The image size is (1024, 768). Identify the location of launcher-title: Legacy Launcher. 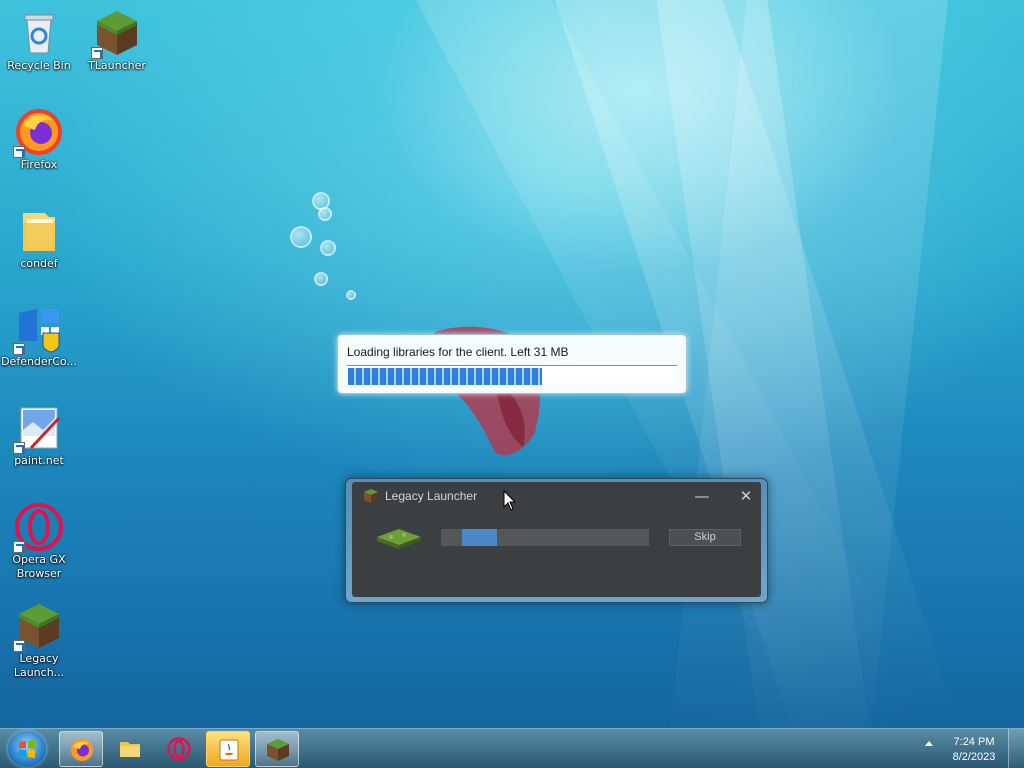
(431, 496).